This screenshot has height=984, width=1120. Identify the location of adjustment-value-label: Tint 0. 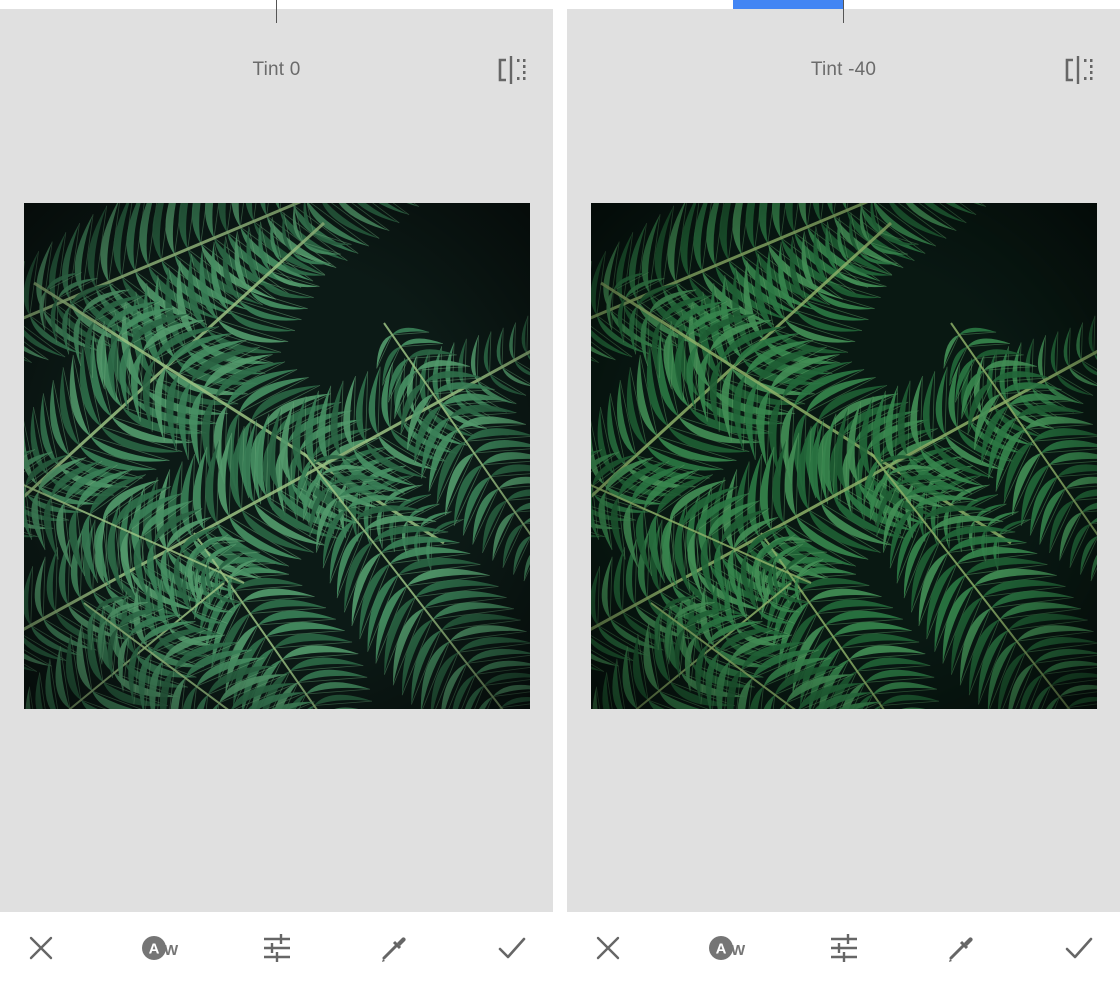
(276, 69).